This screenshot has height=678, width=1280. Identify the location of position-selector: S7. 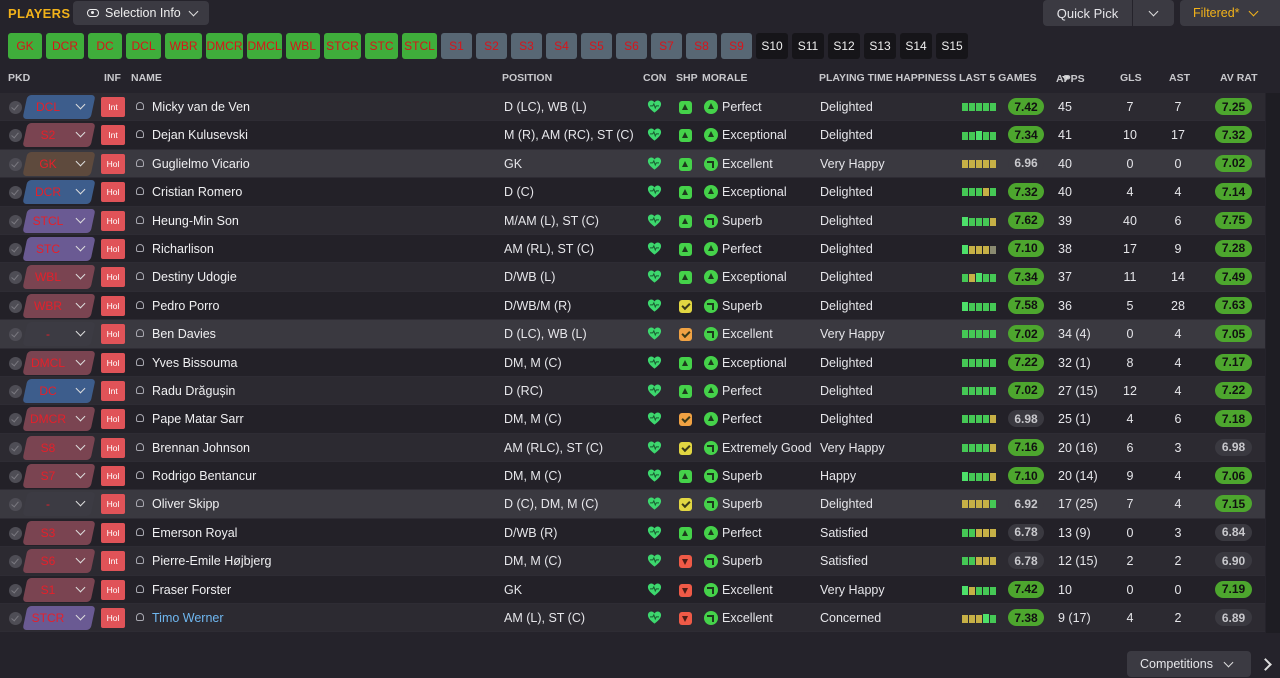
(59, 476).